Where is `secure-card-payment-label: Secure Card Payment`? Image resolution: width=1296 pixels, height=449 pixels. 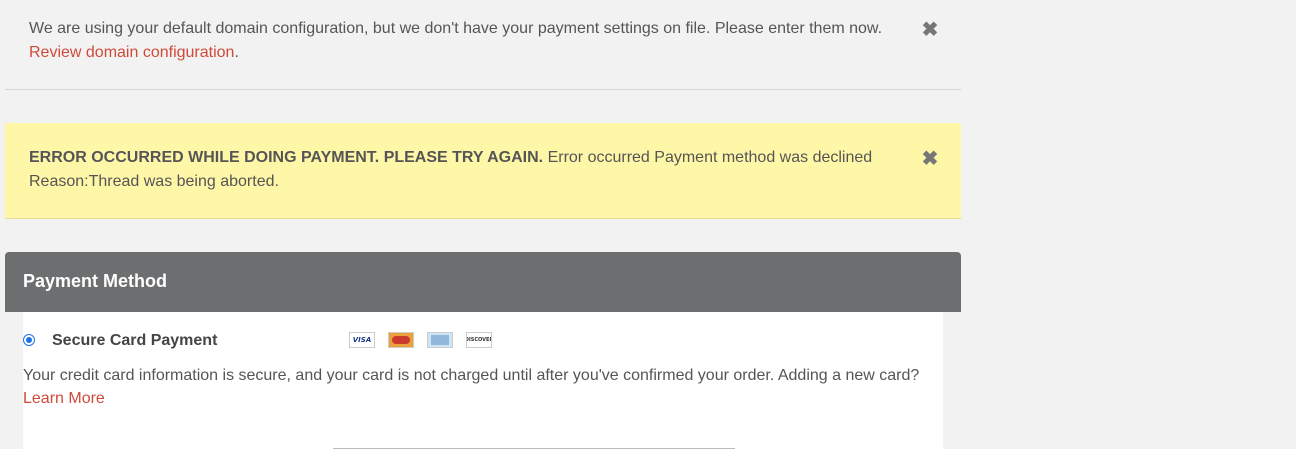 secure-card-payment-label: Secure Card Payment is located at coordinates (134, 341).